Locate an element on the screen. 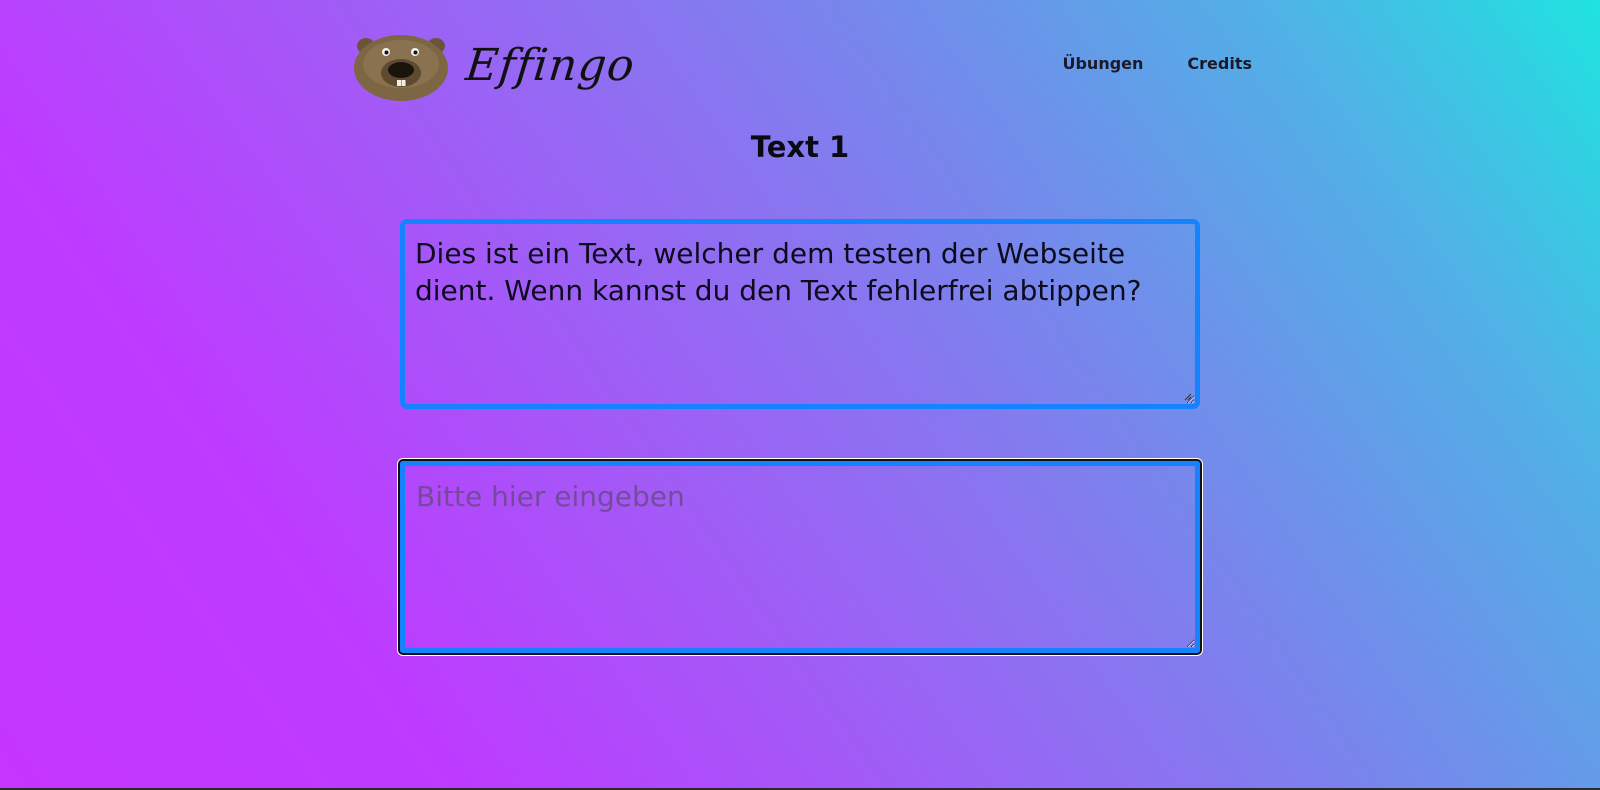  brand-logo-link: Effingo is located at coordinates (495, 65).